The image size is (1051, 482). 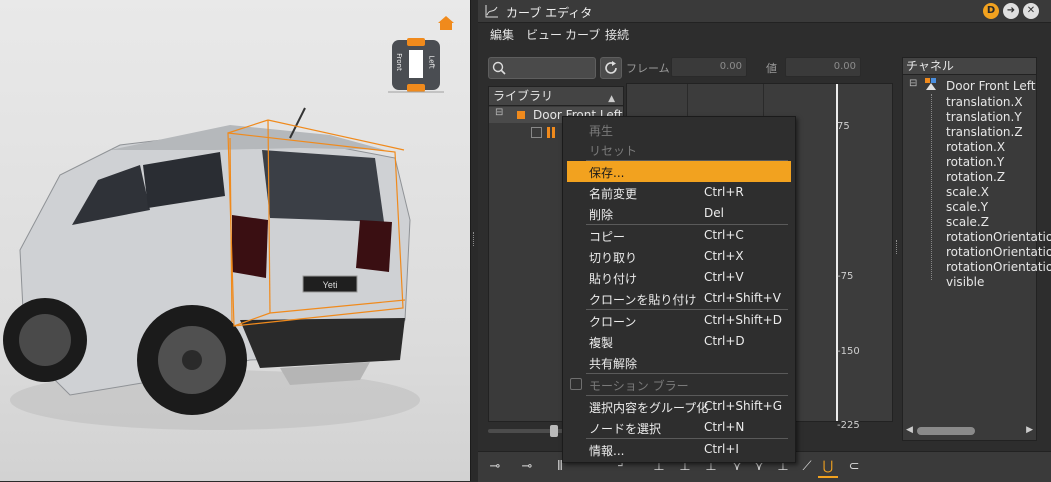 I want to click on key-multi-icon: ⊸, so click(x=527, y=467).